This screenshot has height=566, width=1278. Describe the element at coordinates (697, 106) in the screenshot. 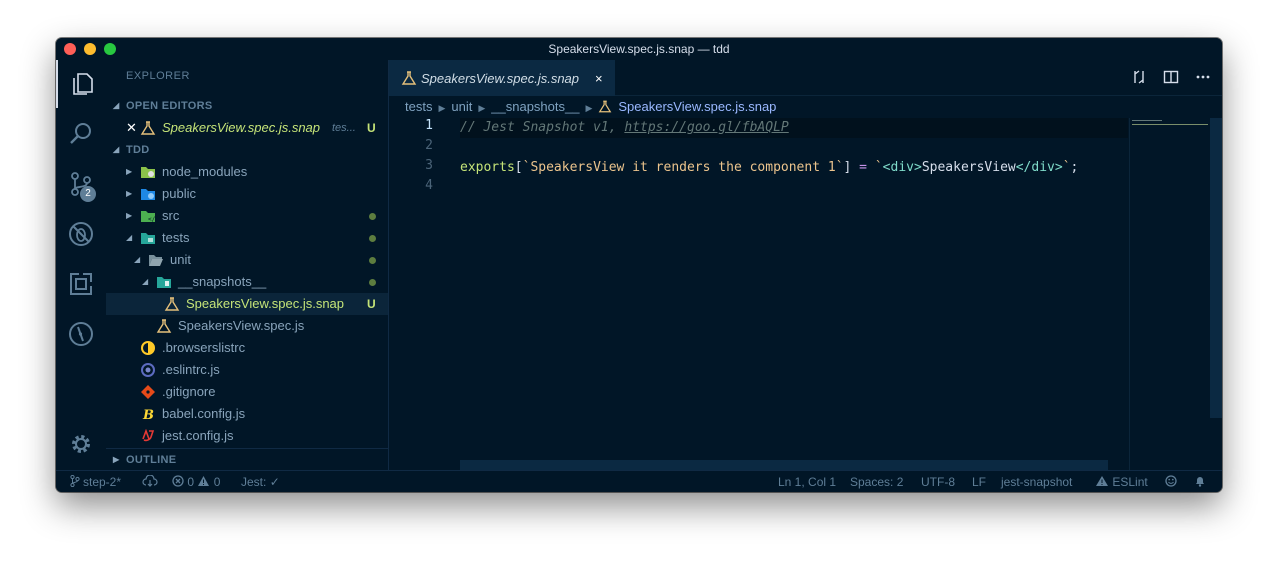

I see `breadcrumb-item: SpeakersView.spec.js.snap` at that location.